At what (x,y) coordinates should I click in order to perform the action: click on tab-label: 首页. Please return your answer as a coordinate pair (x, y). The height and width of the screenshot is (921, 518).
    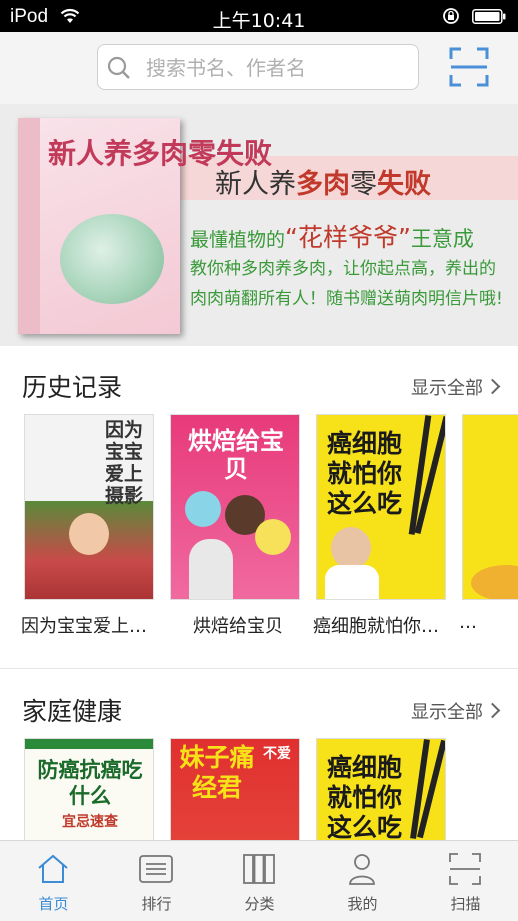
    Looking at the image, I should click on (53, 904).